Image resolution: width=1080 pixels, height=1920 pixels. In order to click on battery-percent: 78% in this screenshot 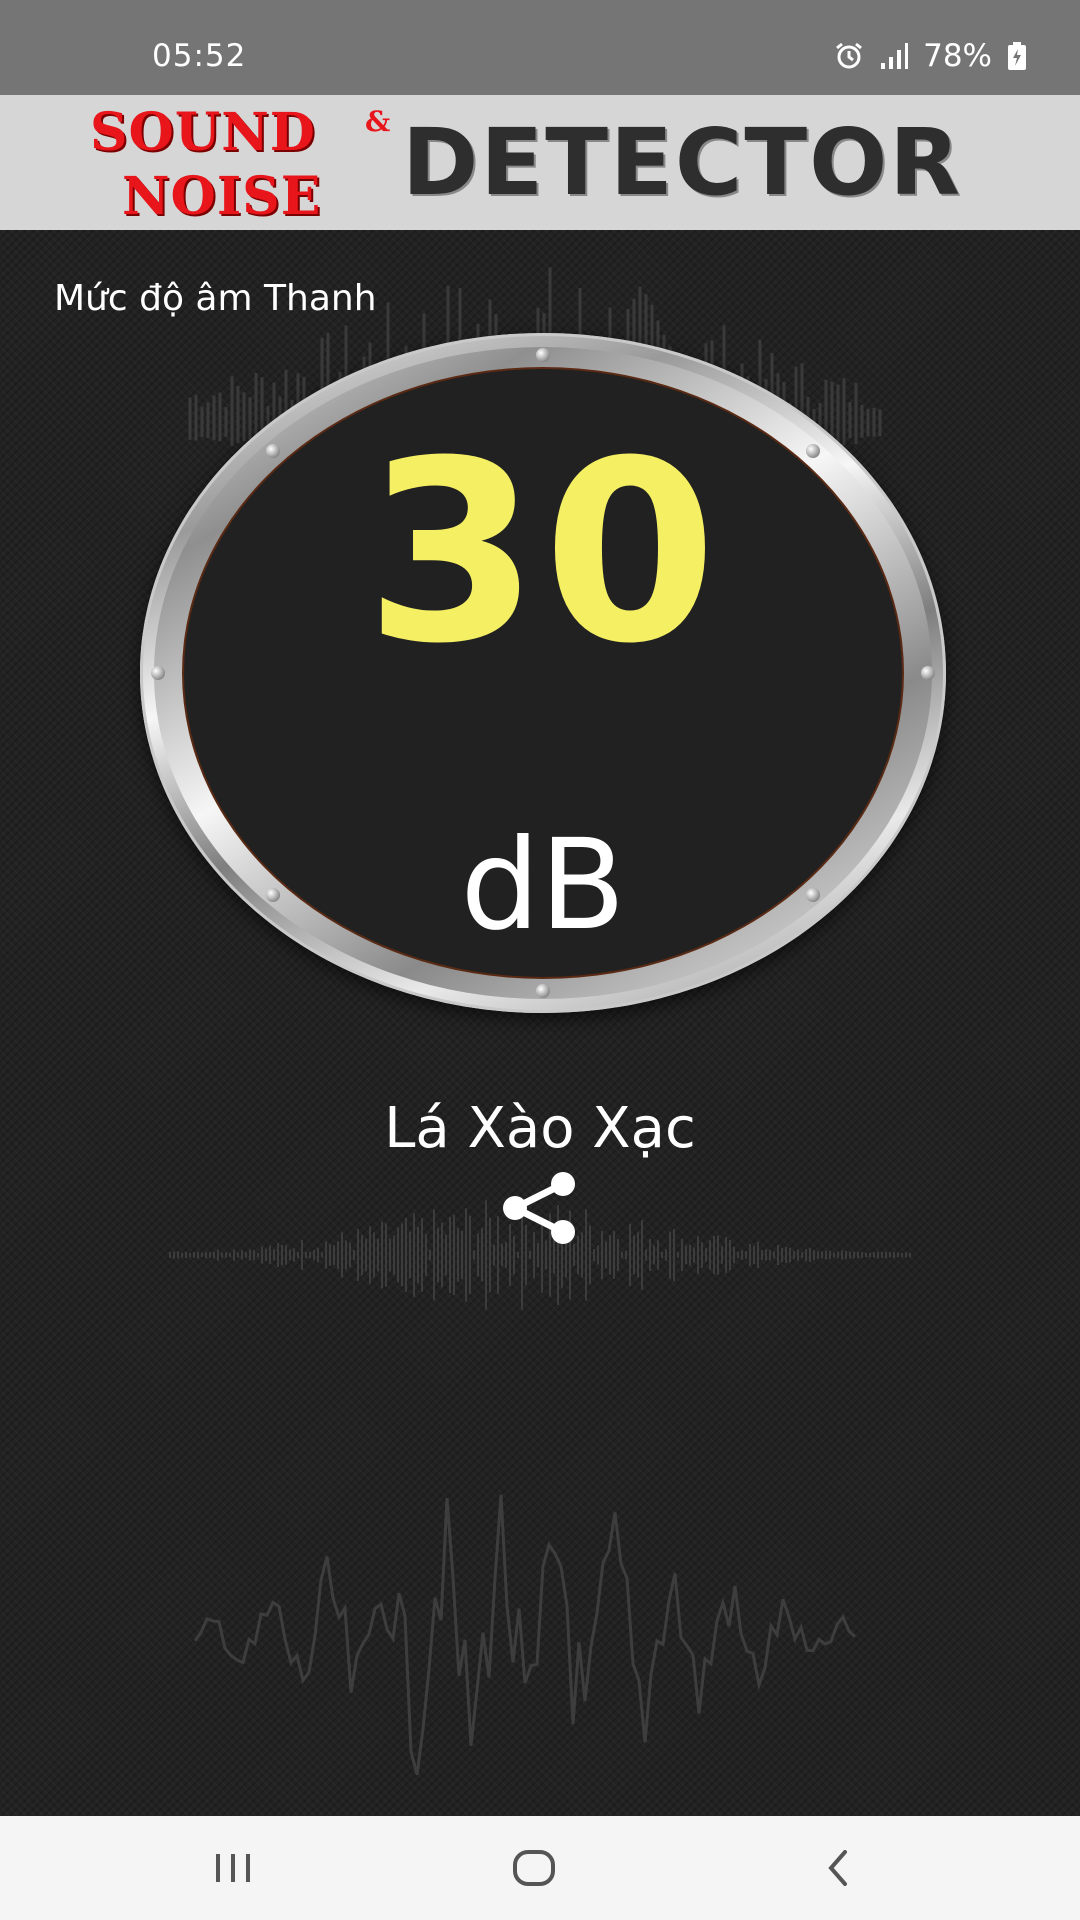, I will do `click(957, 56)`.